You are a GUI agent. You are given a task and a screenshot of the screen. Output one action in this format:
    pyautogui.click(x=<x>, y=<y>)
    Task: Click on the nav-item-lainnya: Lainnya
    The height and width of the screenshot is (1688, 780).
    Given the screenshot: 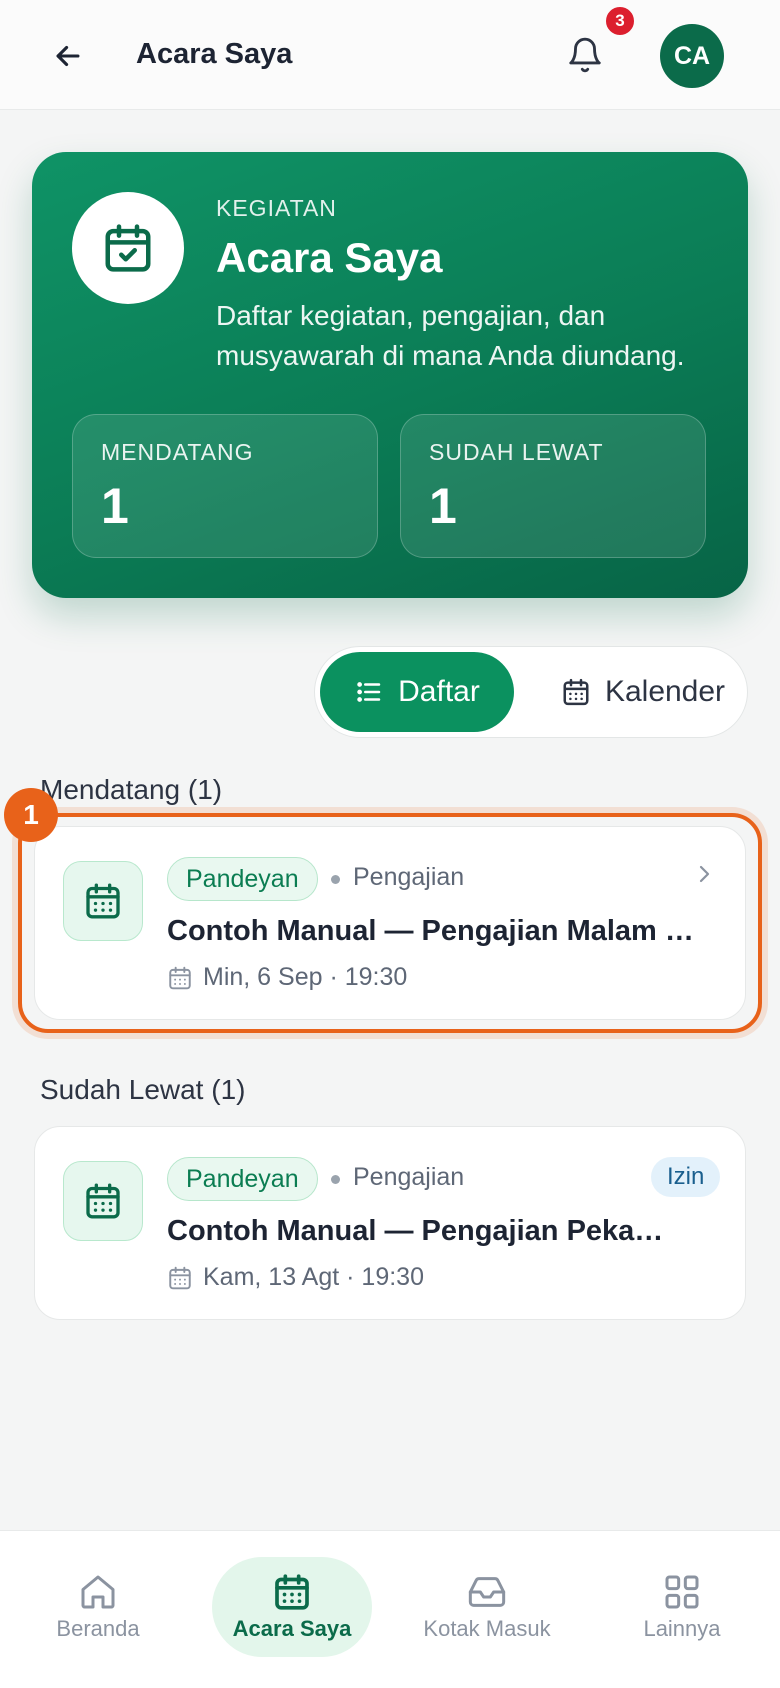 What is the action you would take?
    pyautogui.click(x=682, y=1607)
    